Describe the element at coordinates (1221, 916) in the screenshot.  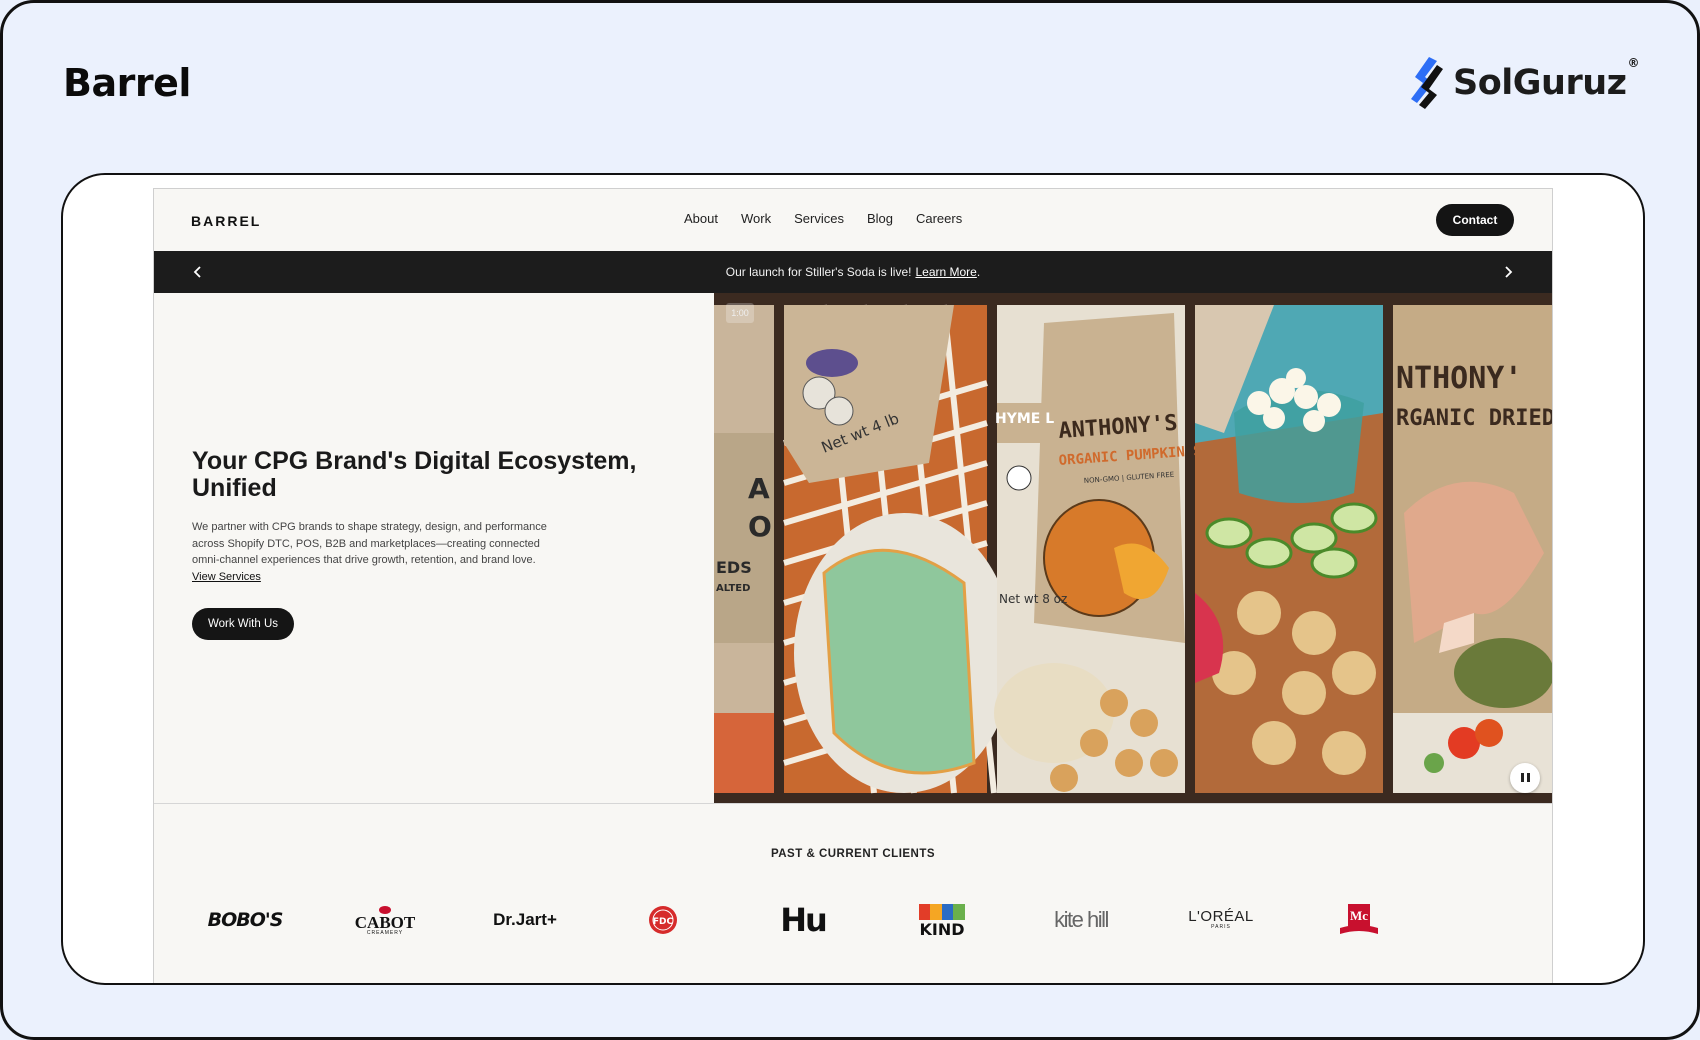
I see `loreal-wordmark: L'ORÉAL` at that location.